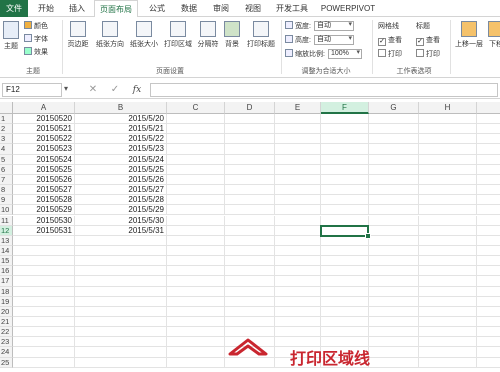 This screenshot has height=372, width=500. What do you see at coordinates (6, 342) in the screenshot?
I see `row-header: 23` at bounding box center [6, 342].